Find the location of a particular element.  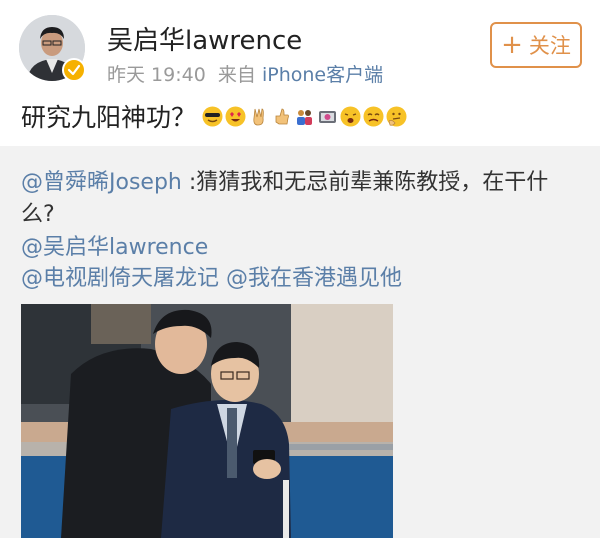

thumbs-up-icon is located at coordinates (281, 116).